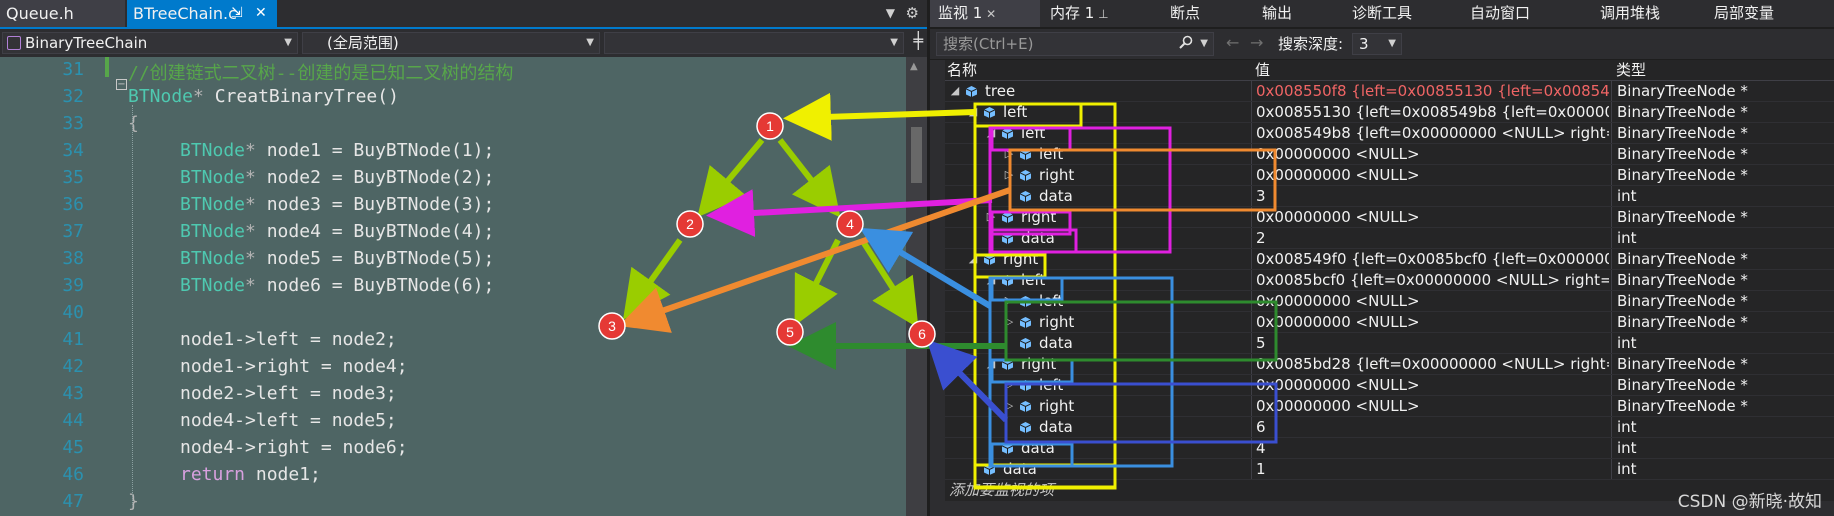 Image resolution: width=1834 pixels, height=516 pixels. Describe the element at coordinates (320, 72) in the screenshot. I see `code-line: //创建链式二叉树--创建的是已知二叉树的结构` at that location.